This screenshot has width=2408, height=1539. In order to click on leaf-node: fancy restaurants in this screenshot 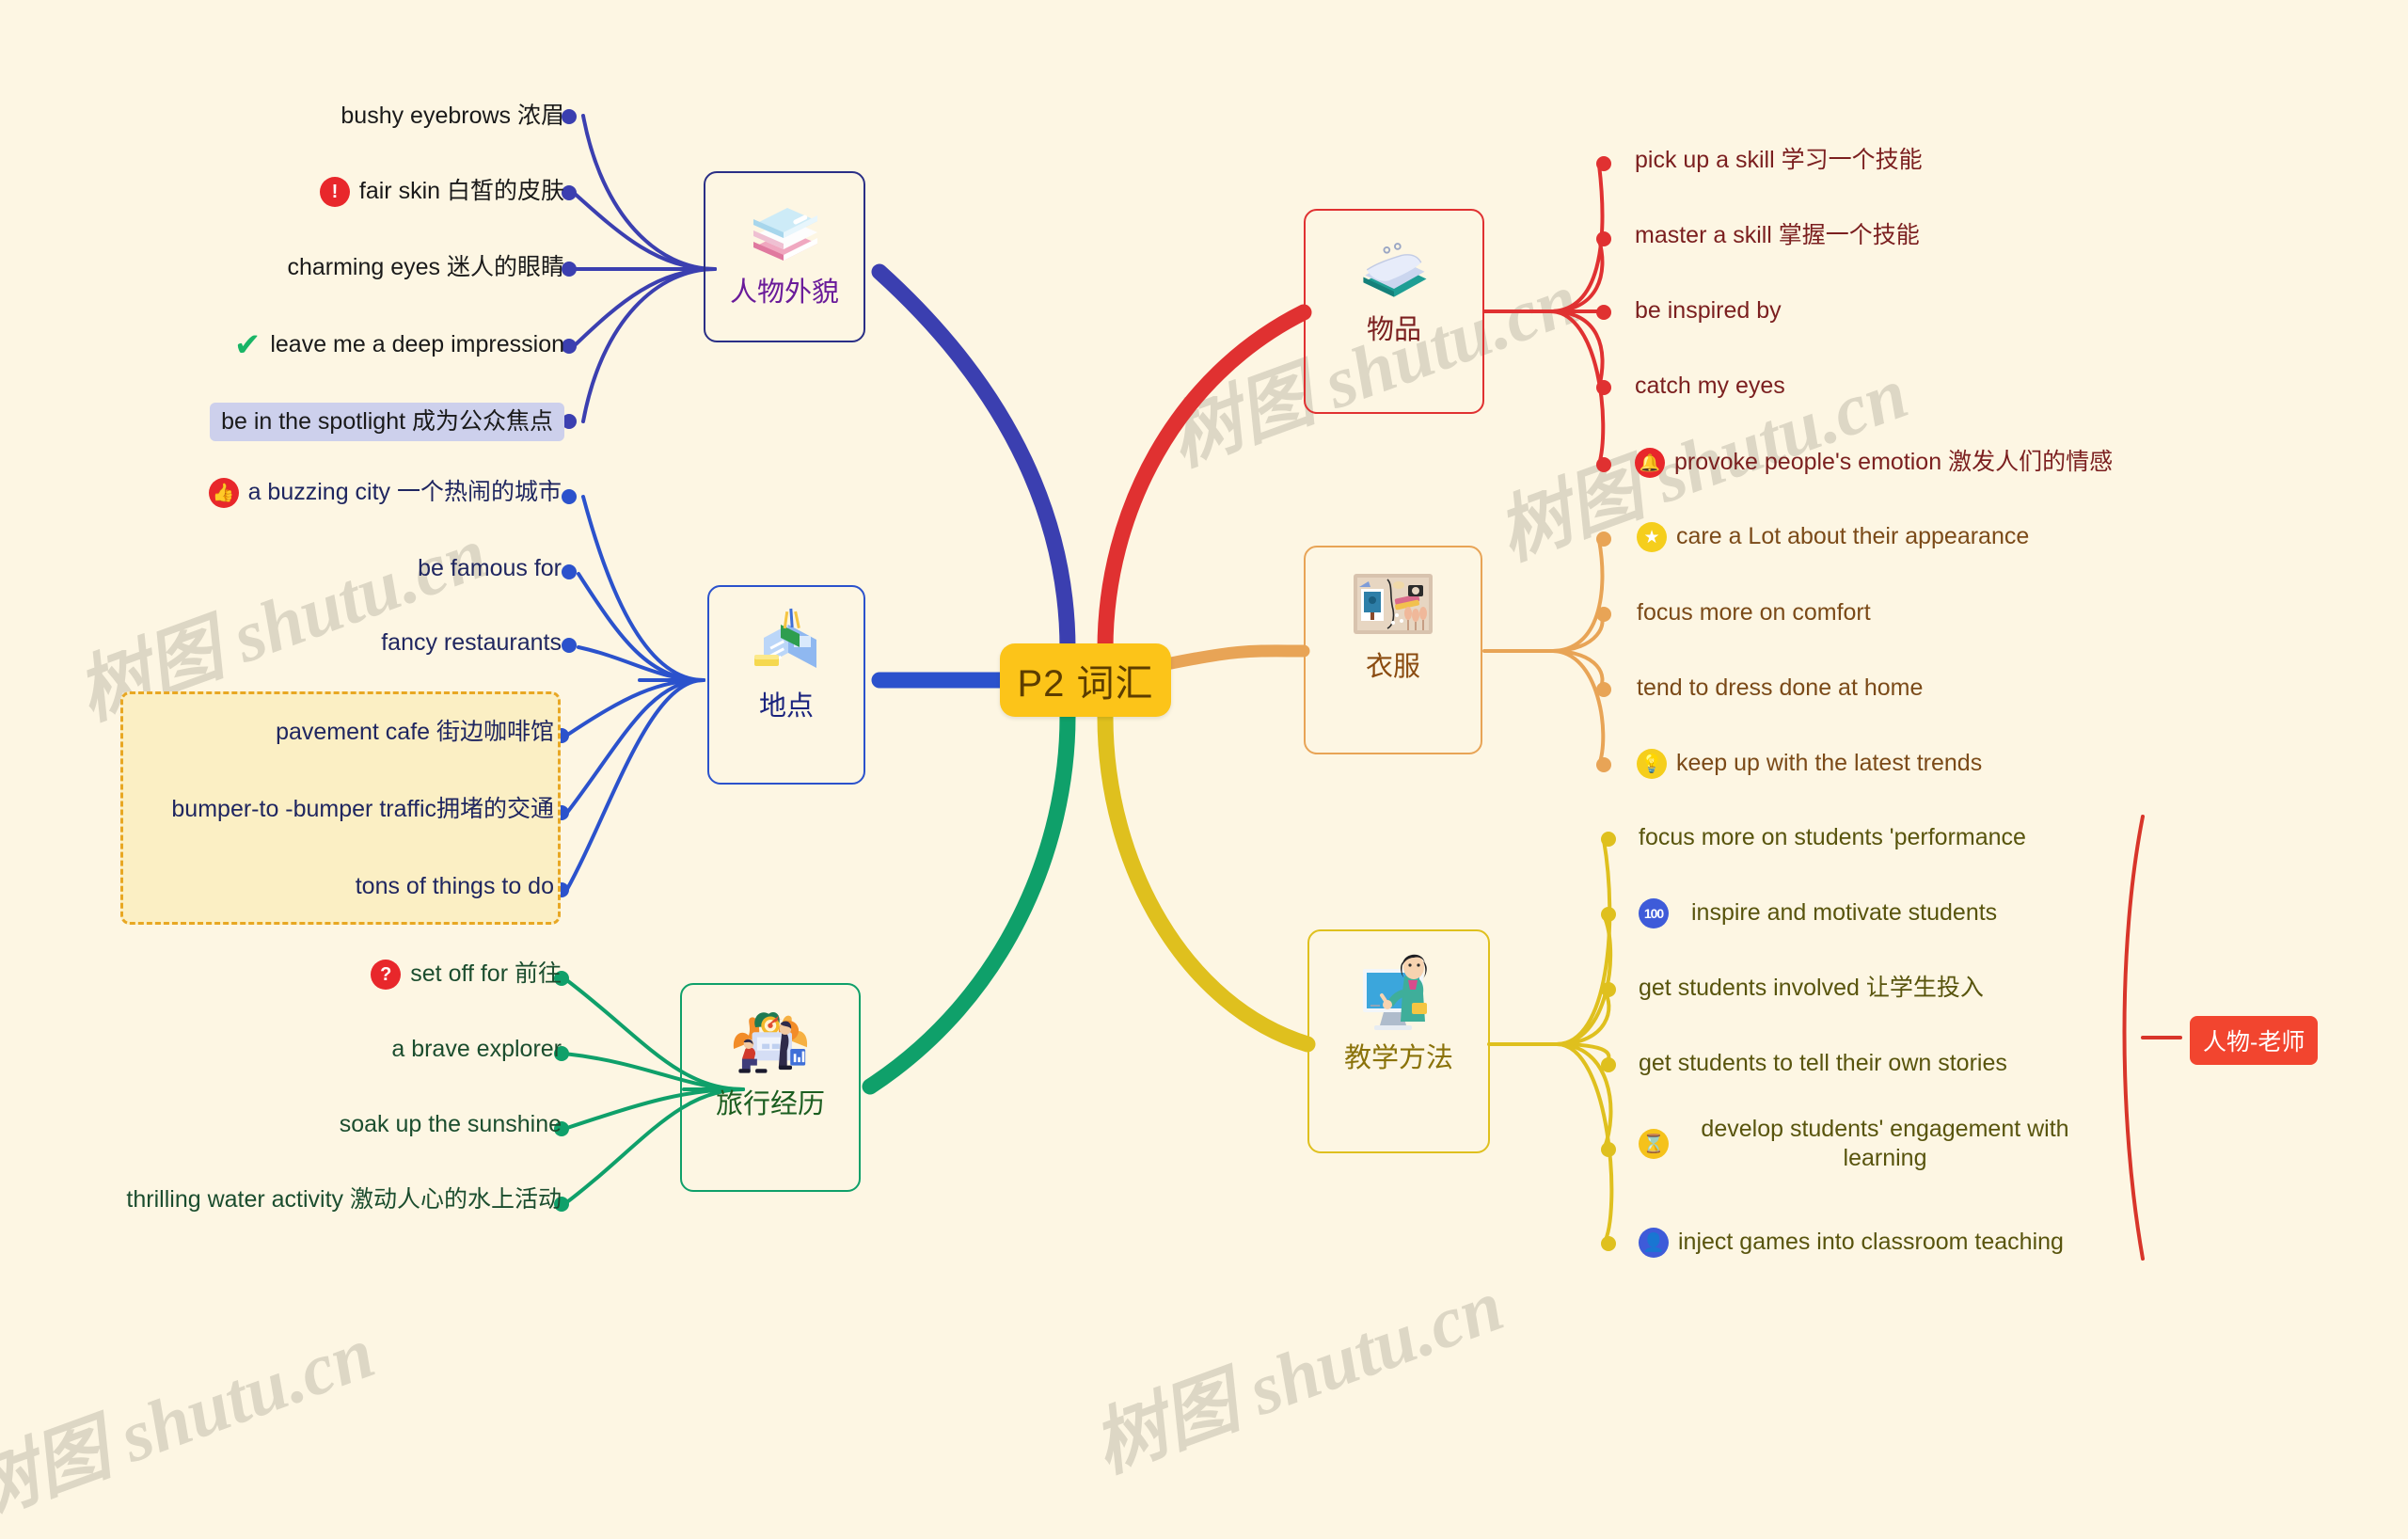, I will do `click(338, 643)`.